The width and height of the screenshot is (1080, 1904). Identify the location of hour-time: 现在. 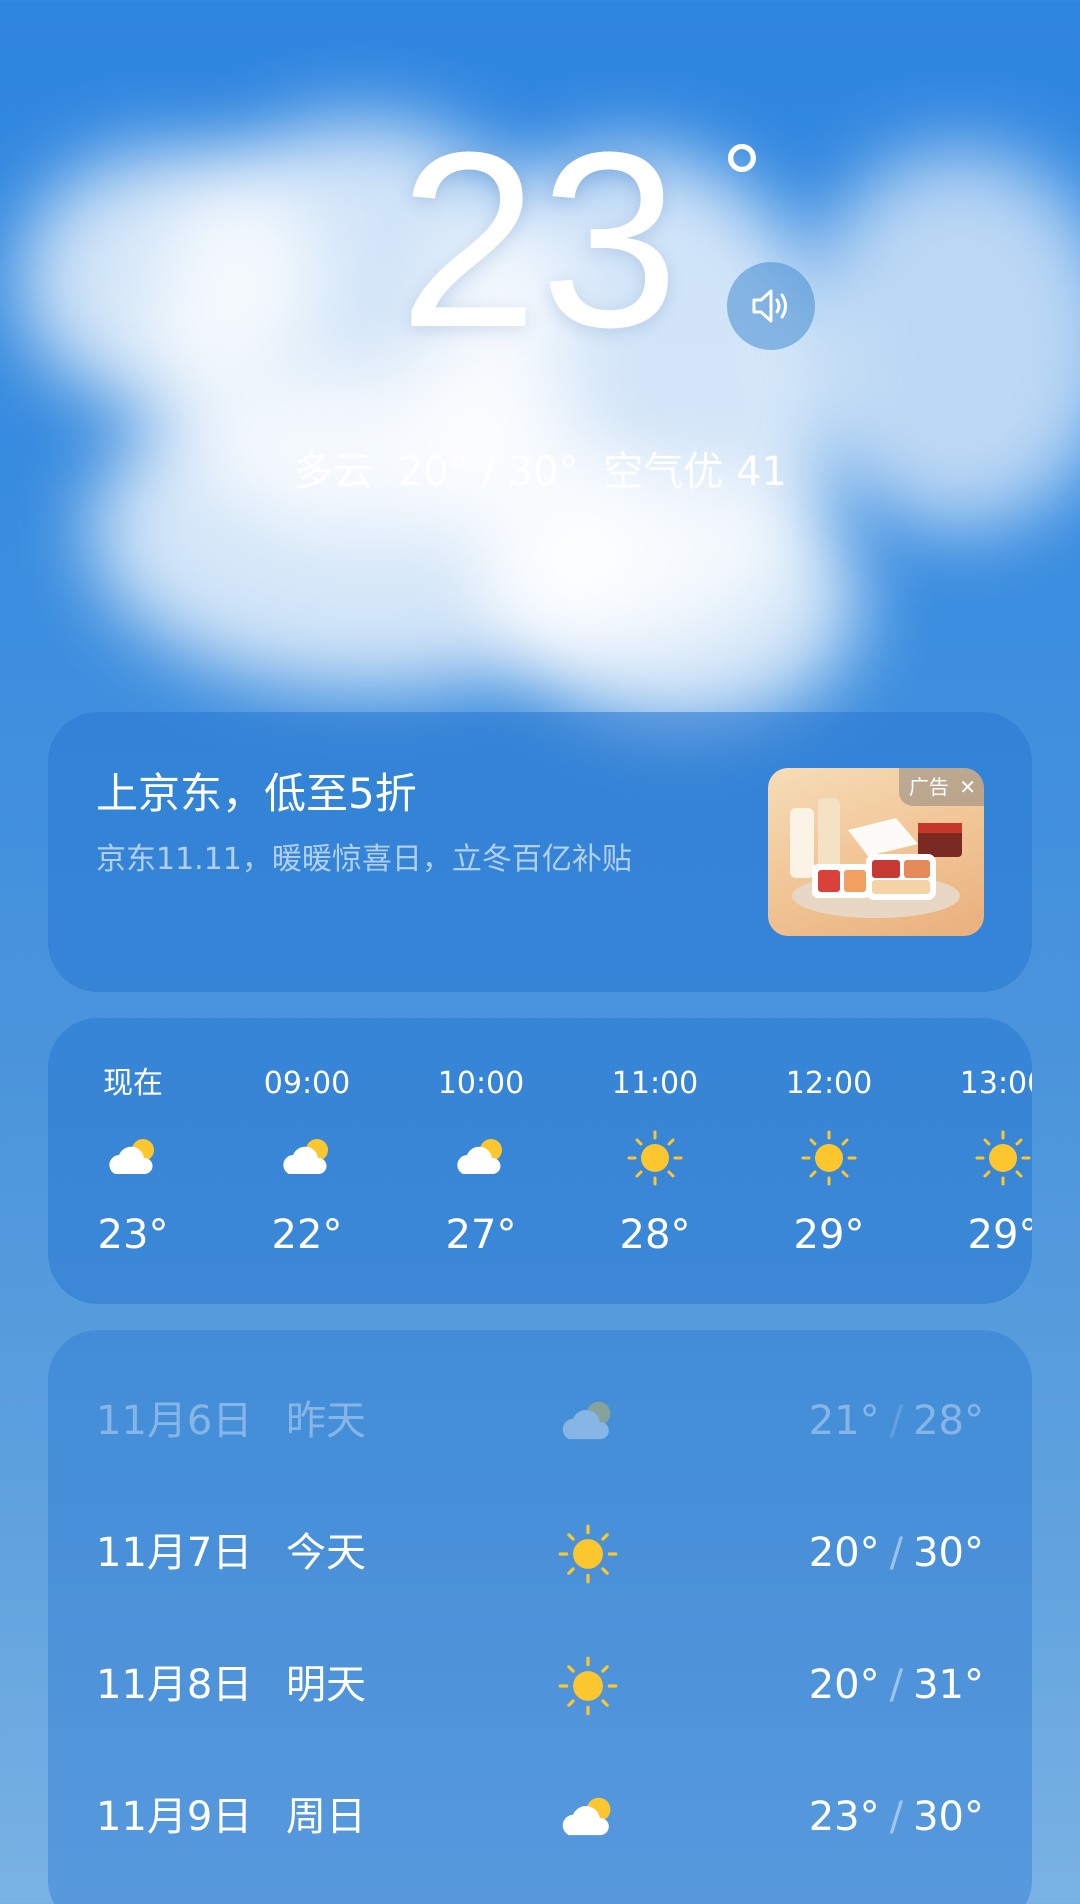
(133, 1083).